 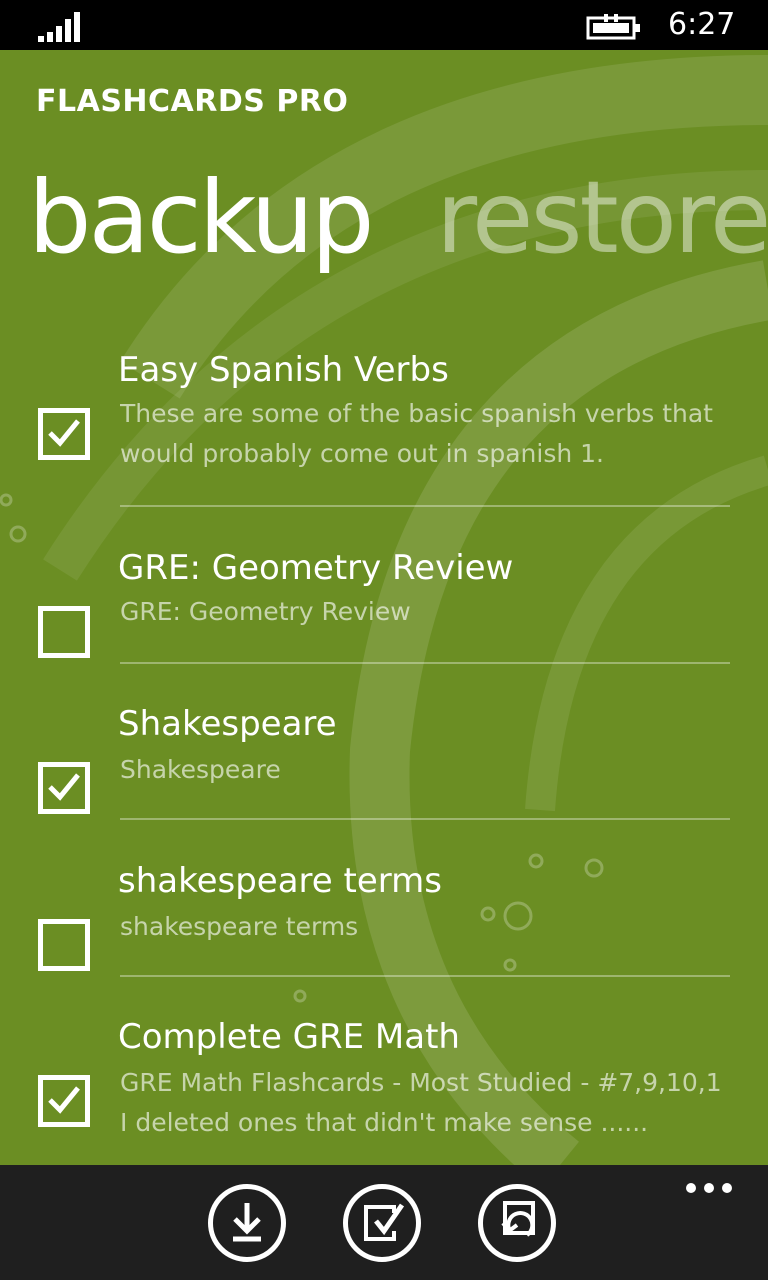 I want to click on more-options-icon, so click(x=710, y=1190).